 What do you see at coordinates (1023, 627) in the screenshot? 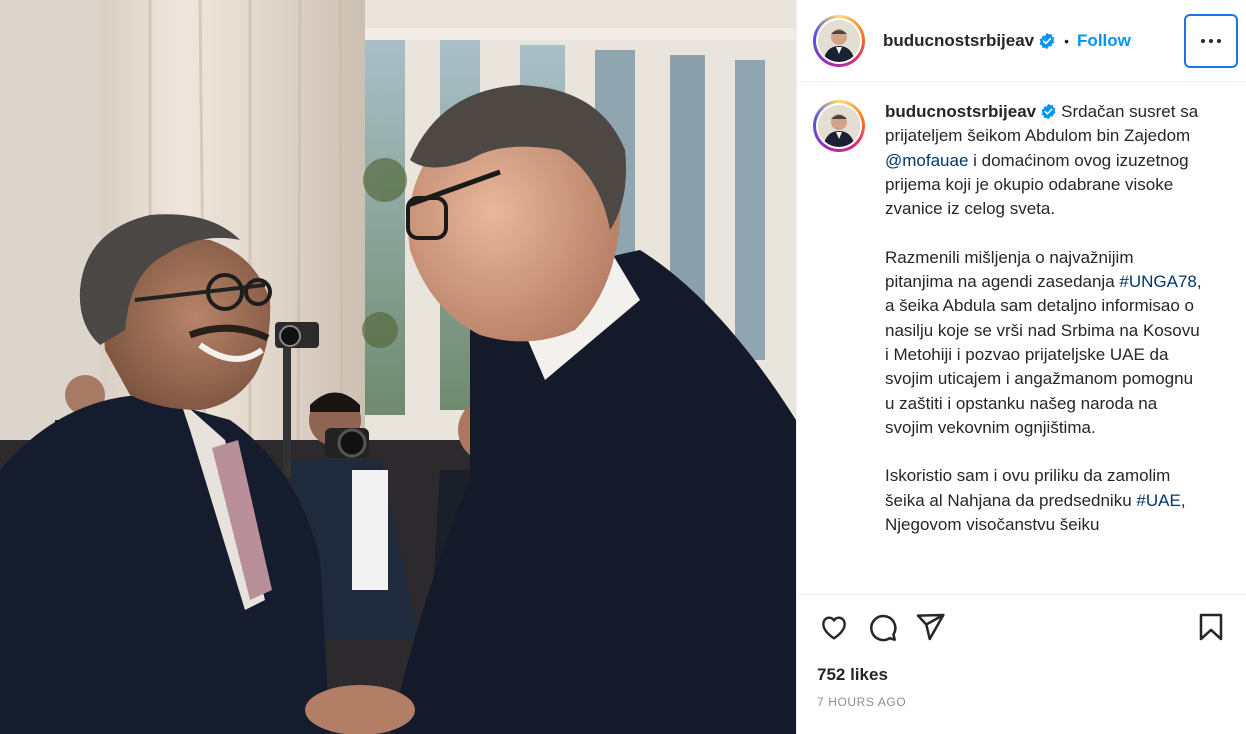
I see `action-bar` at bounding box center [1023, 627].